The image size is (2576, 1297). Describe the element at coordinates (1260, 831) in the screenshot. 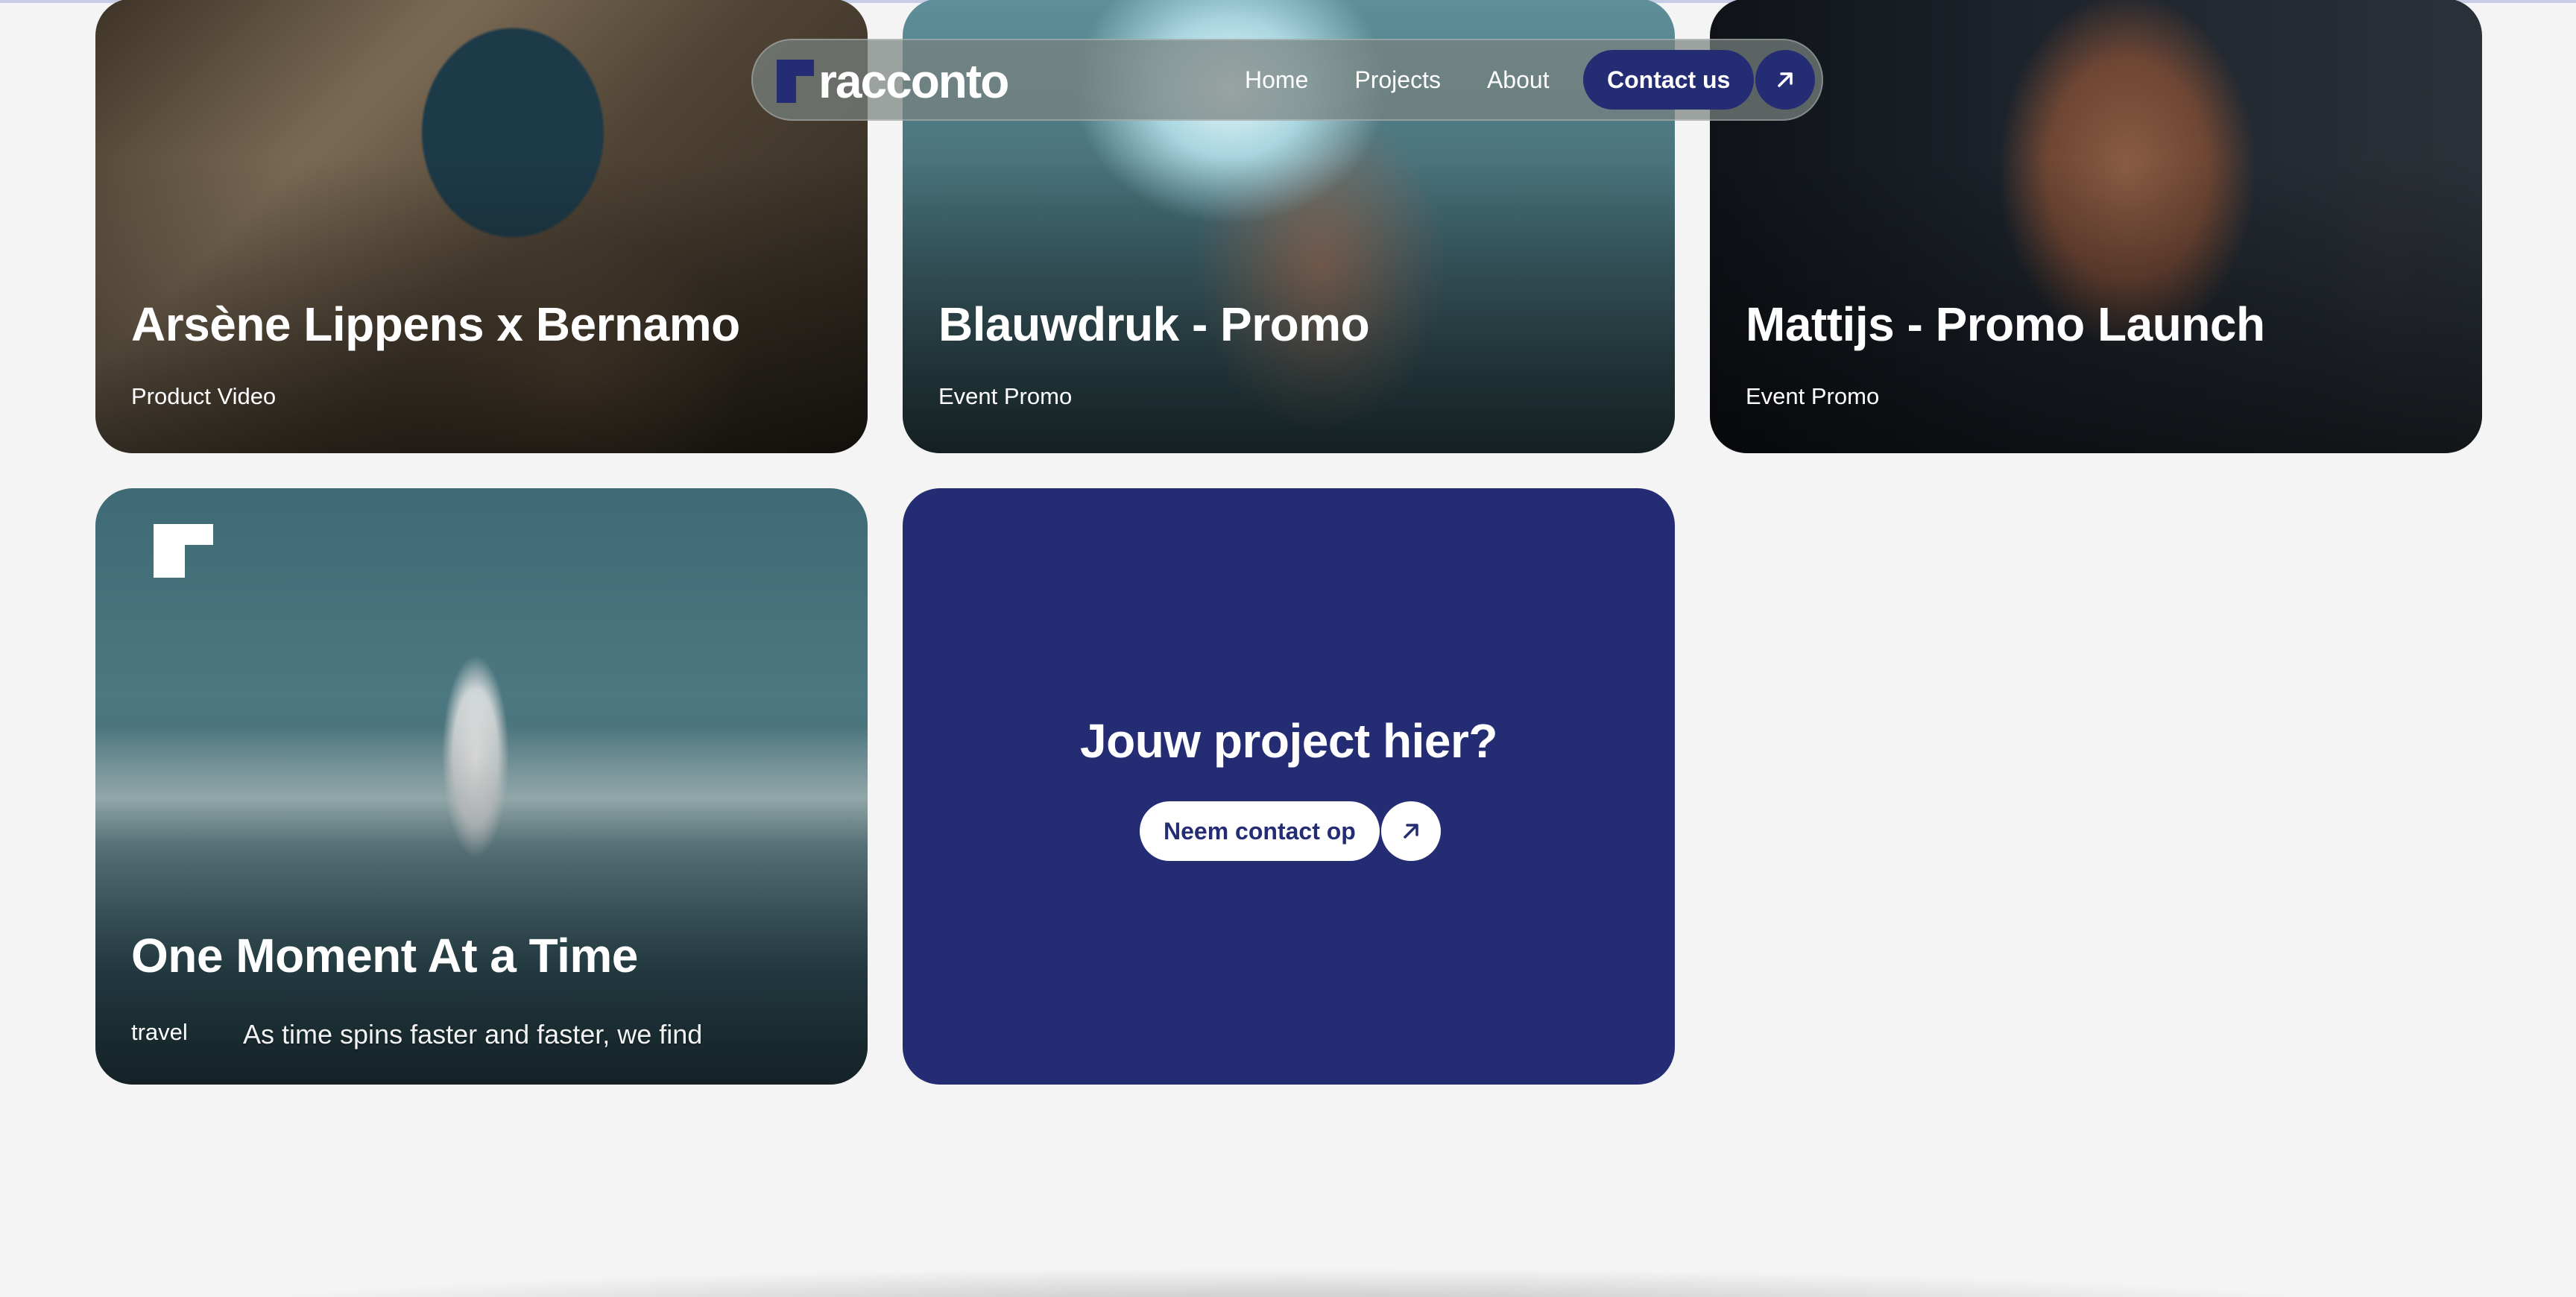

I see `contact-button: Neem contact op` at that location.